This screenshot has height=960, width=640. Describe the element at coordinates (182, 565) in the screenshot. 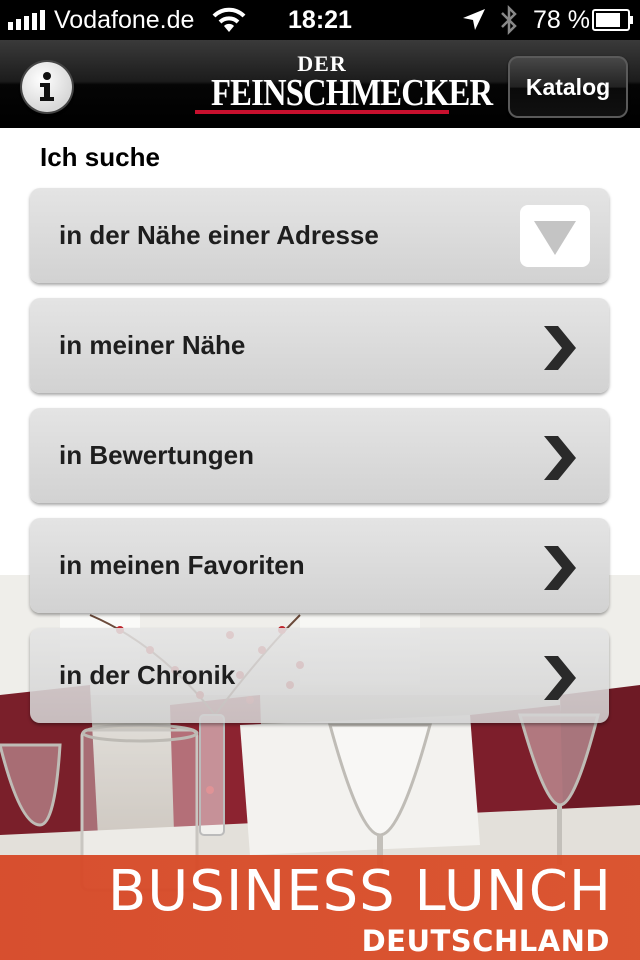

I see `menu-item-label: in meinen Favoriten` at that location.